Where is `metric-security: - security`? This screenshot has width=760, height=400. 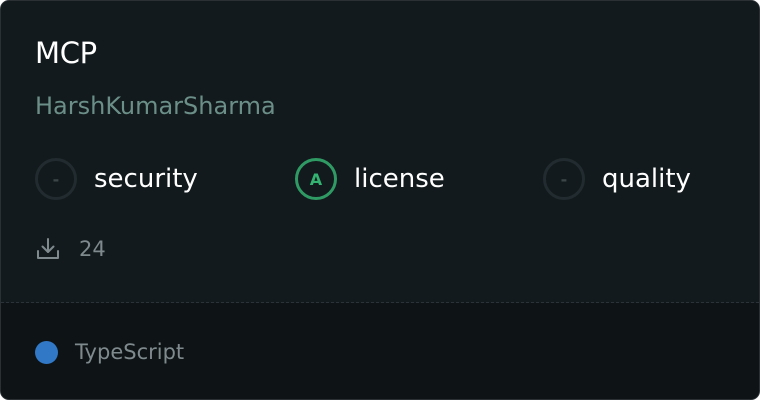 metric-security: - security is located at coordinates (116, 179).